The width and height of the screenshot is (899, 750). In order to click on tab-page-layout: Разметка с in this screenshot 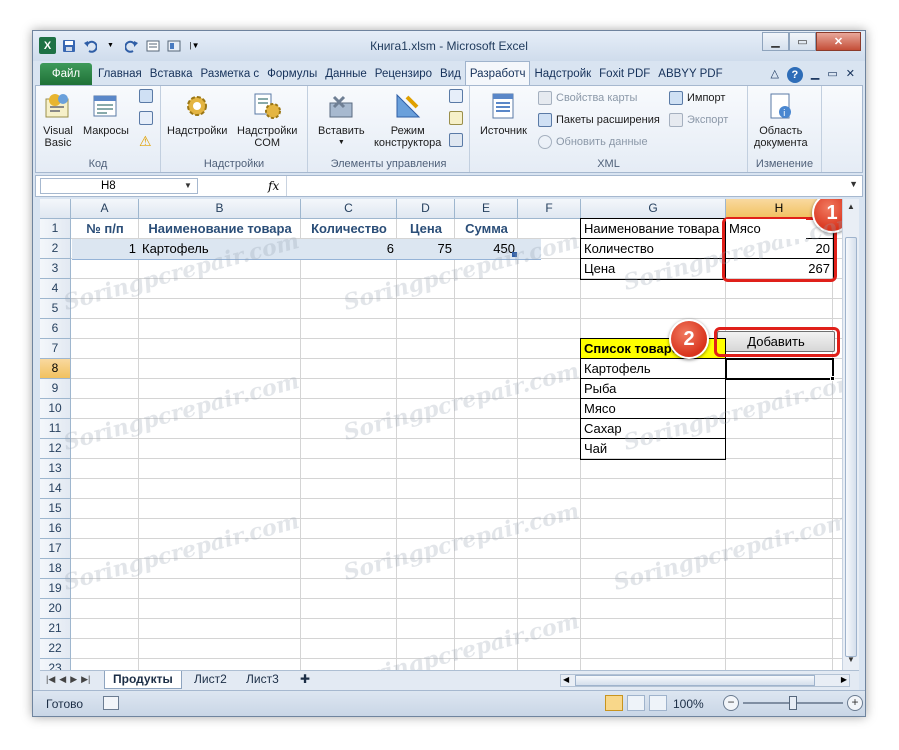, I will do `click(230, 74)`.